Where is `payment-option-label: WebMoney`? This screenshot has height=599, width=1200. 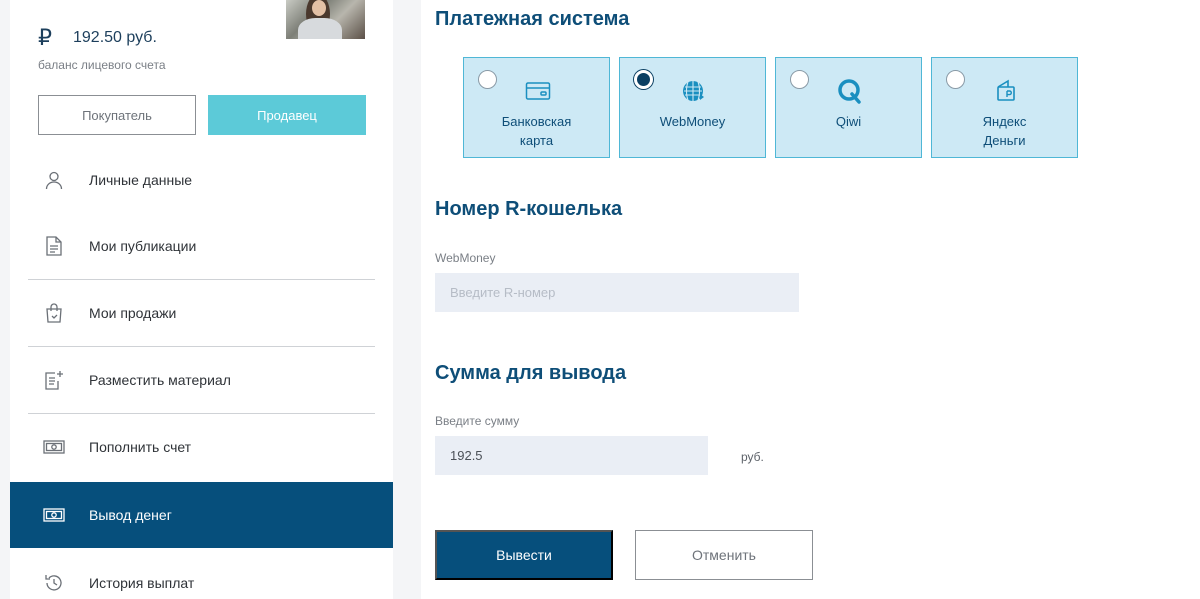
payment-option-label: WebMoney is located at coordinates (692, 121).